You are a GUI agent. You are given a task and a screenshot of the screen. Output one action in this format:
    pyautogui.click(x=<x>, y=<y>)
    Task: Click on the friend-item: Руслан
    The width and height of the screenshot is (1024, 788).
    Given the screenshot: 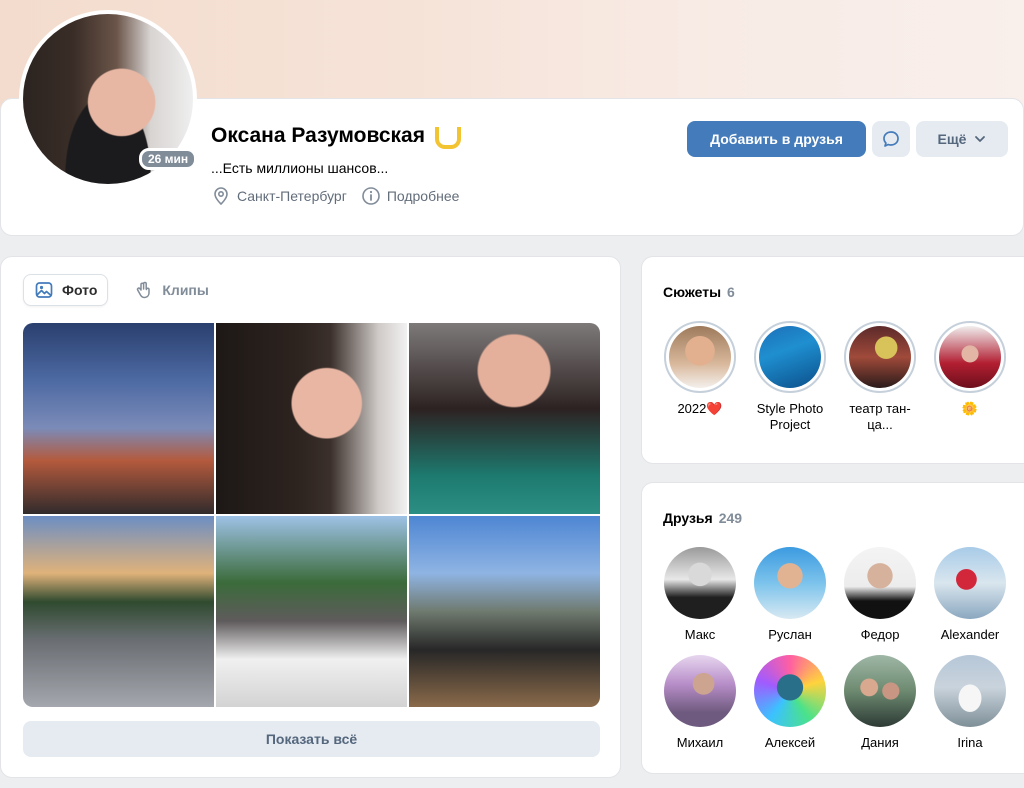 What is the action you would take?
    pyautogui.click(x=790, y=594)
    